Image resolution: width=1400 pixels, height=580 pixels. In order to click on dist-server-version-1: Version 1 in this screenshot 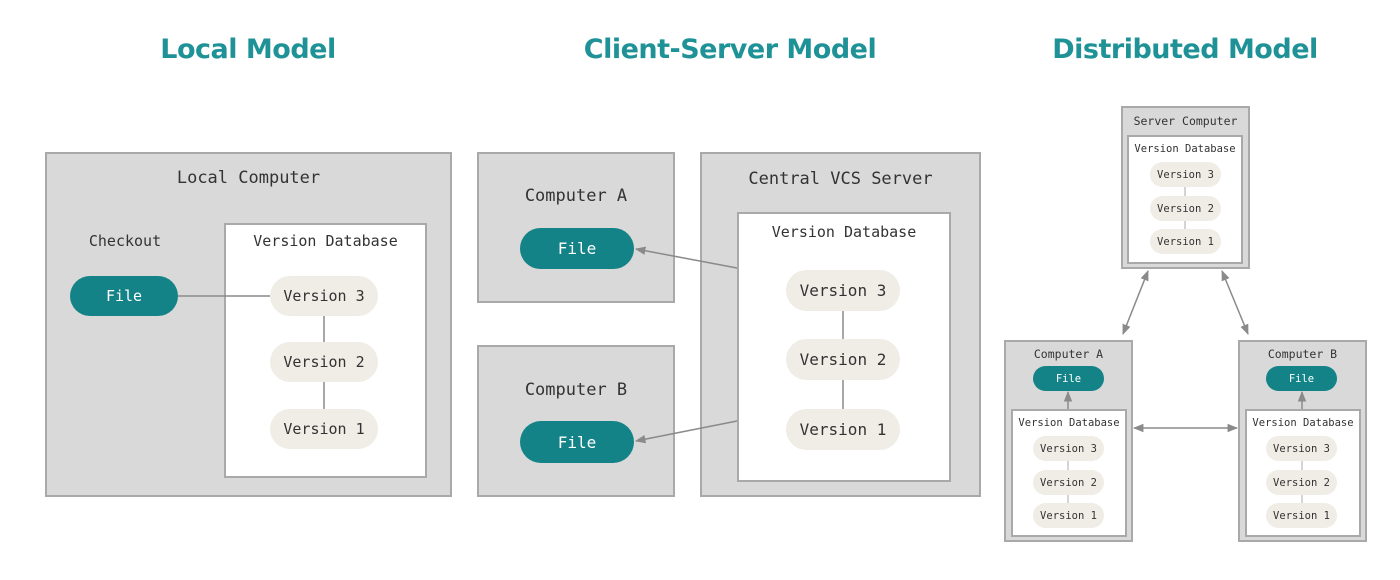, I will do `click(1185, 241)`.